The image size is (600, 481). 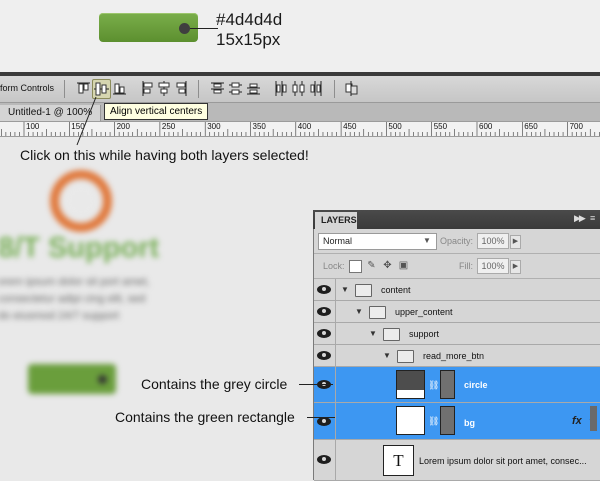 What do you see at coordinates (424, 334) in the screenshot?
I see `layer-name: support` at bounding box center [424, 334].